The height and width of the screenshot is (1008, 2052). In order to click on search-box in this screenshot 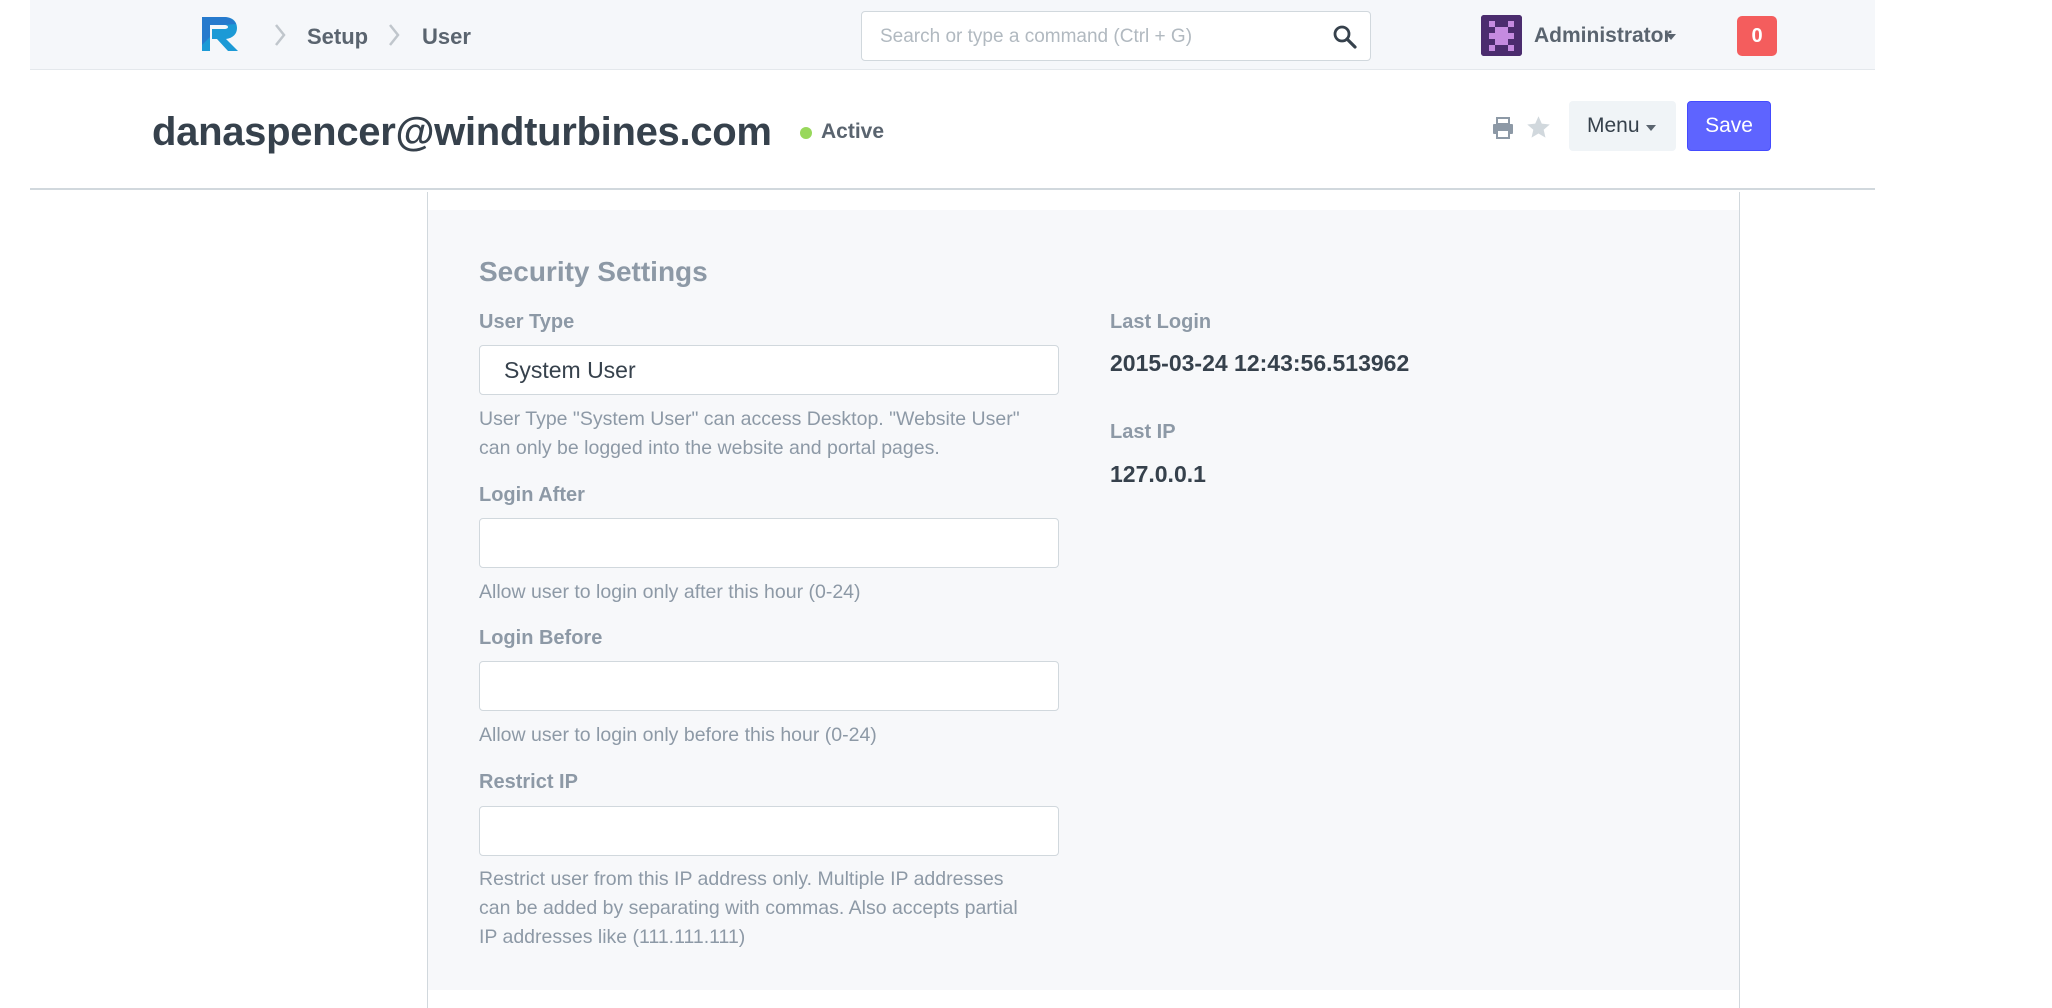, I will do `click(1116, 36)`.